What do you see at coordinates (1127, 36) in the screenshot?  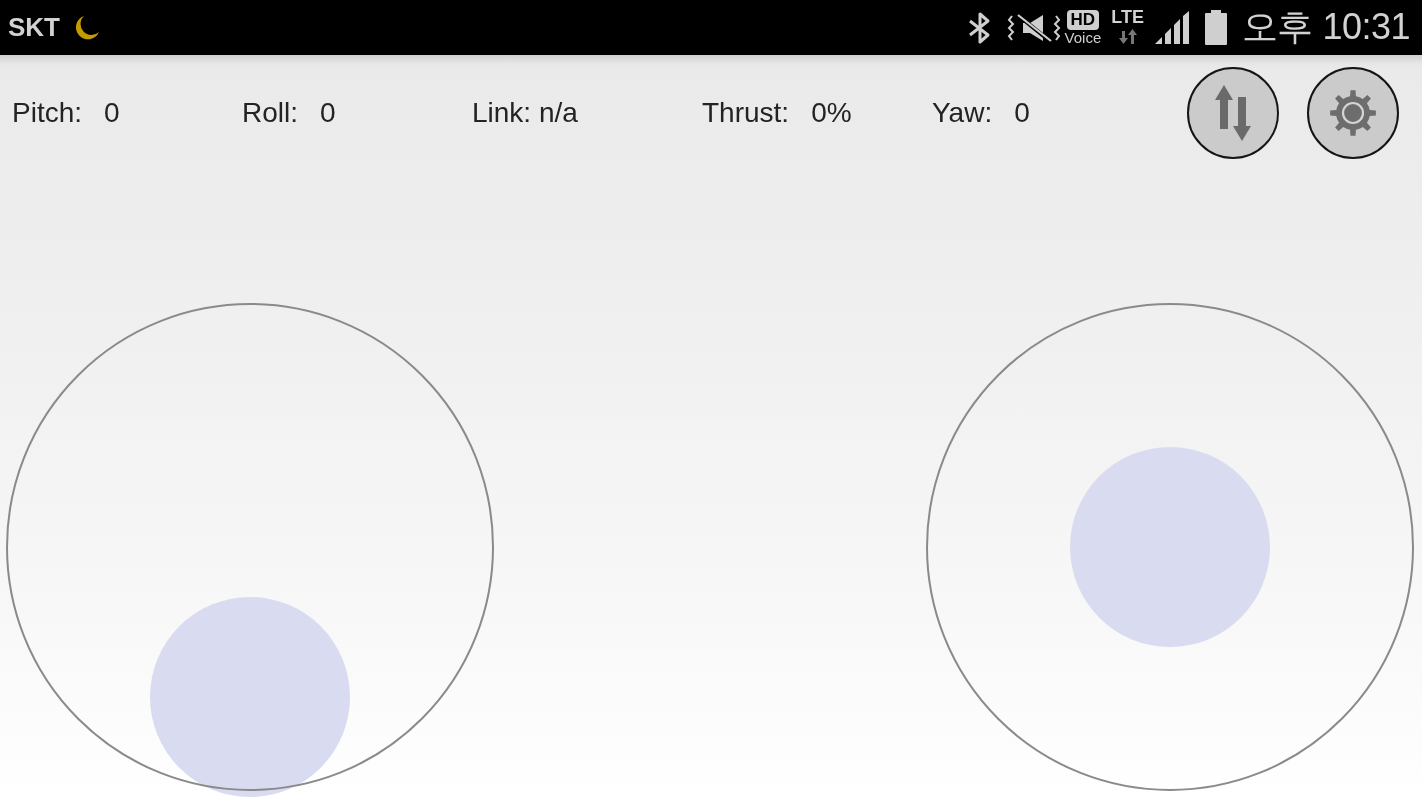 I see `data-arrows-icon` at bounding box center [1127, 36].